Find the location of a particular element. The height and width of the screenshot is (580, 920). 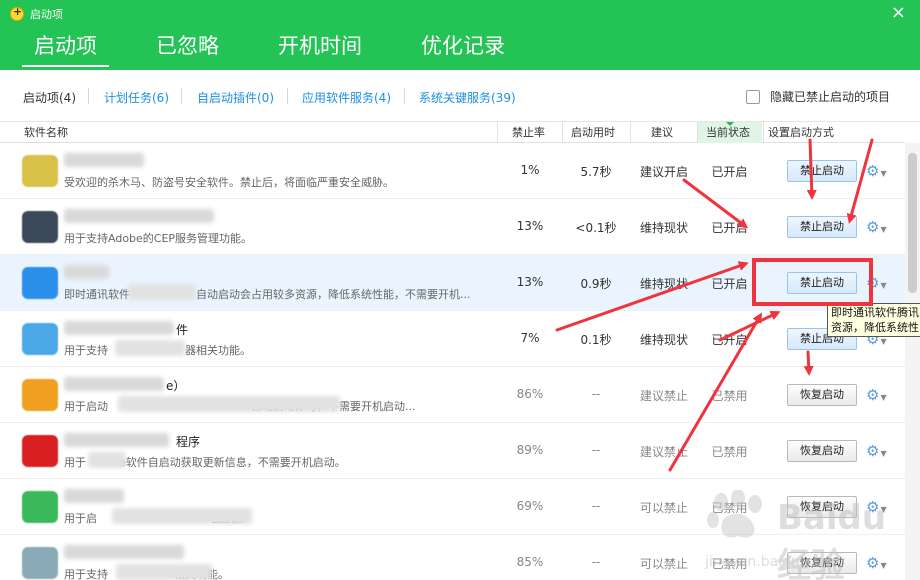

watermark: Baidu 经验 jingyan.baidu.com is located at coordinates (810, 530).